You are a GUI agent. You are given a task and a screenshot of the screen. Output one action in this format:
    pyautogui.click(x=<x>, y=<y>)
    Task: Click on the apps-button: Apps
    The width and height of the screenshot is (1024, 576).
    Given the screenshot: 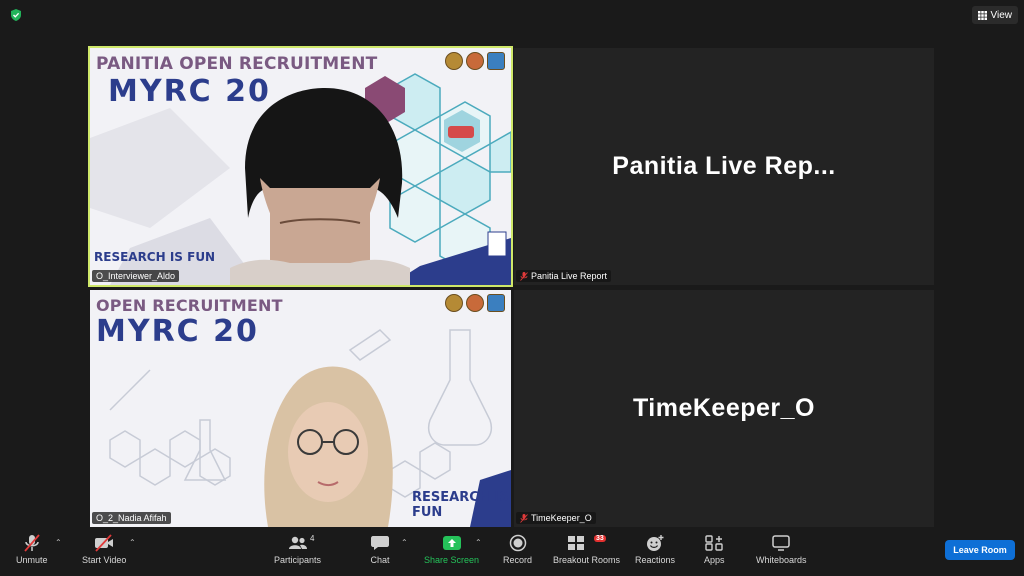 What is the action you would take?
    pyautogui.click(x=714, y=549)
    